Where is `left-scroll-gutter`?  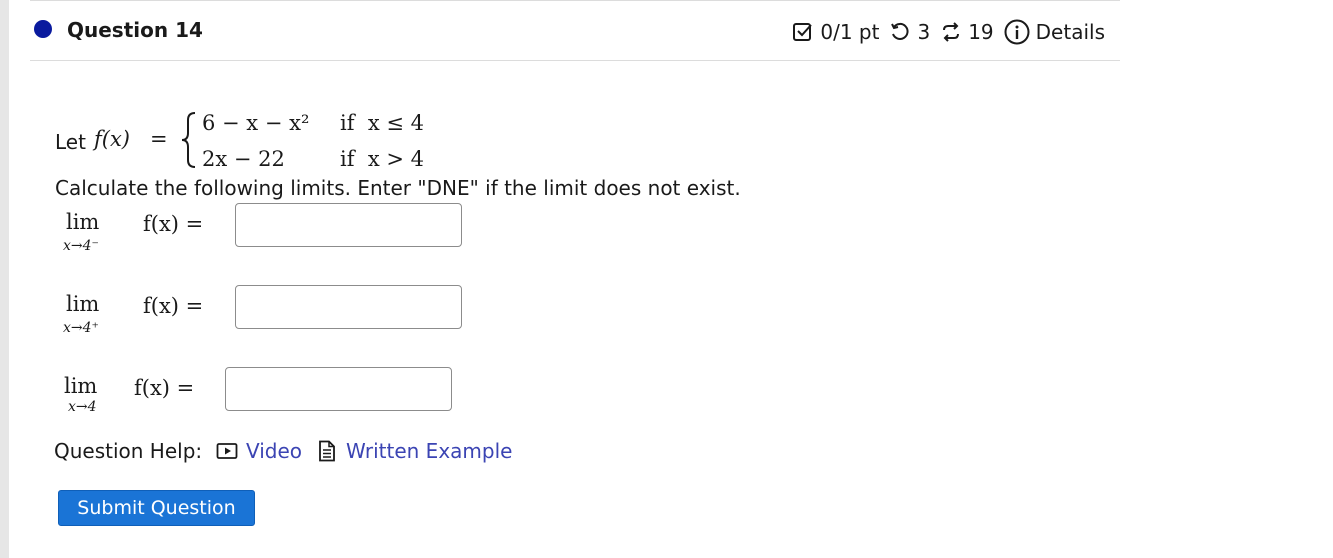 left-scroll-gutter is located at coordinates (4, 279).